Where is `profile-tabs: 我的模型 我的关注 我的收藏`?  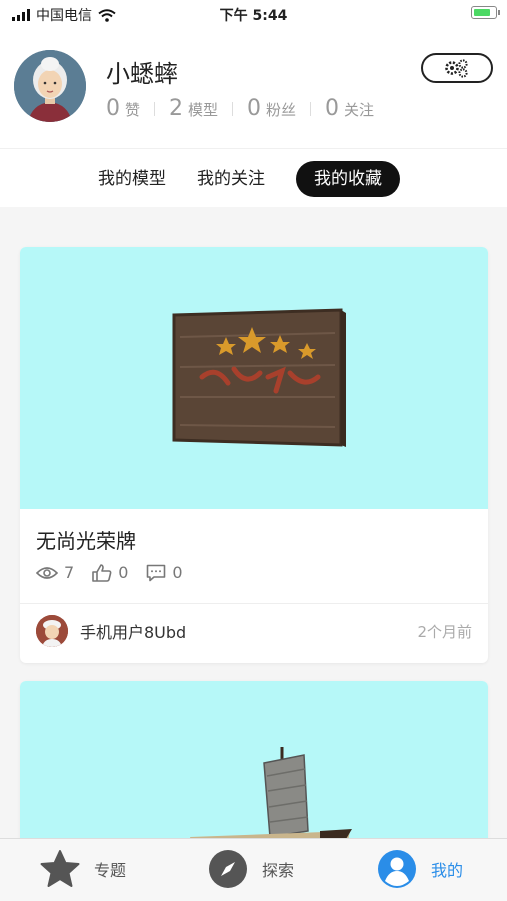 profile-tabs: 我的模型 我的关注 我的收藏 is located at coordinates (253, 177).